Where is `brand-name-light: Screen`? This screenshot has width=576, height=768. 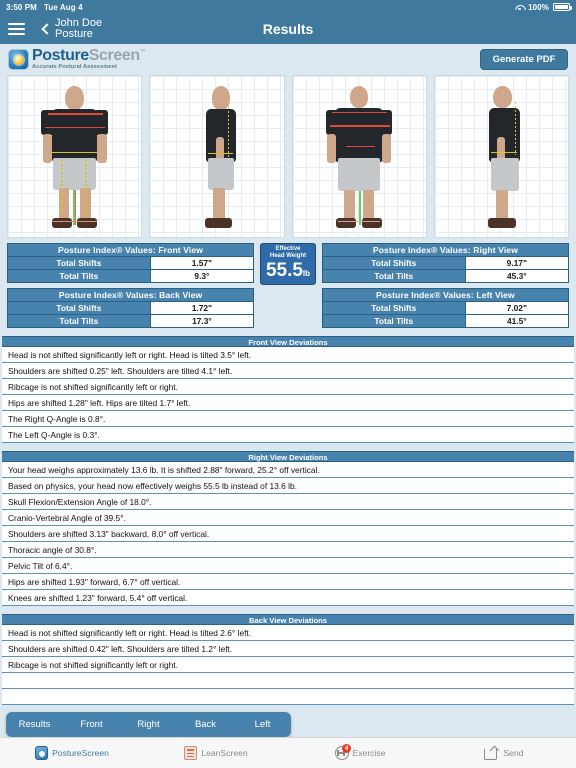 brand-name-light: Screen is located at coordinates (114, 56).